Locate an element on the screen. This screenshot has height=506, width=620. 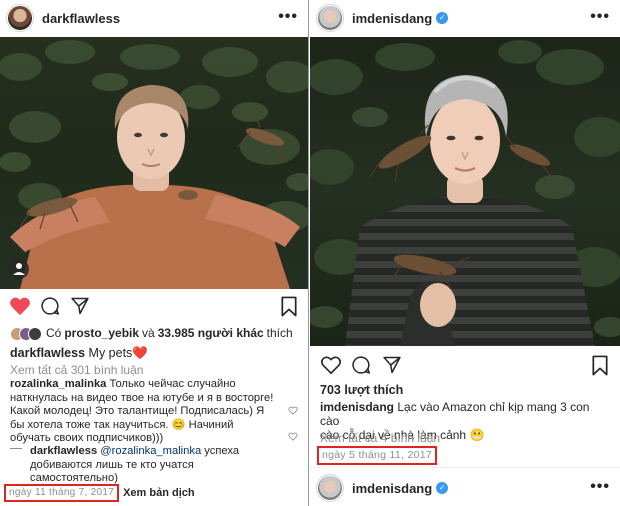
liker-avatars is located at coordinates (26, 333).